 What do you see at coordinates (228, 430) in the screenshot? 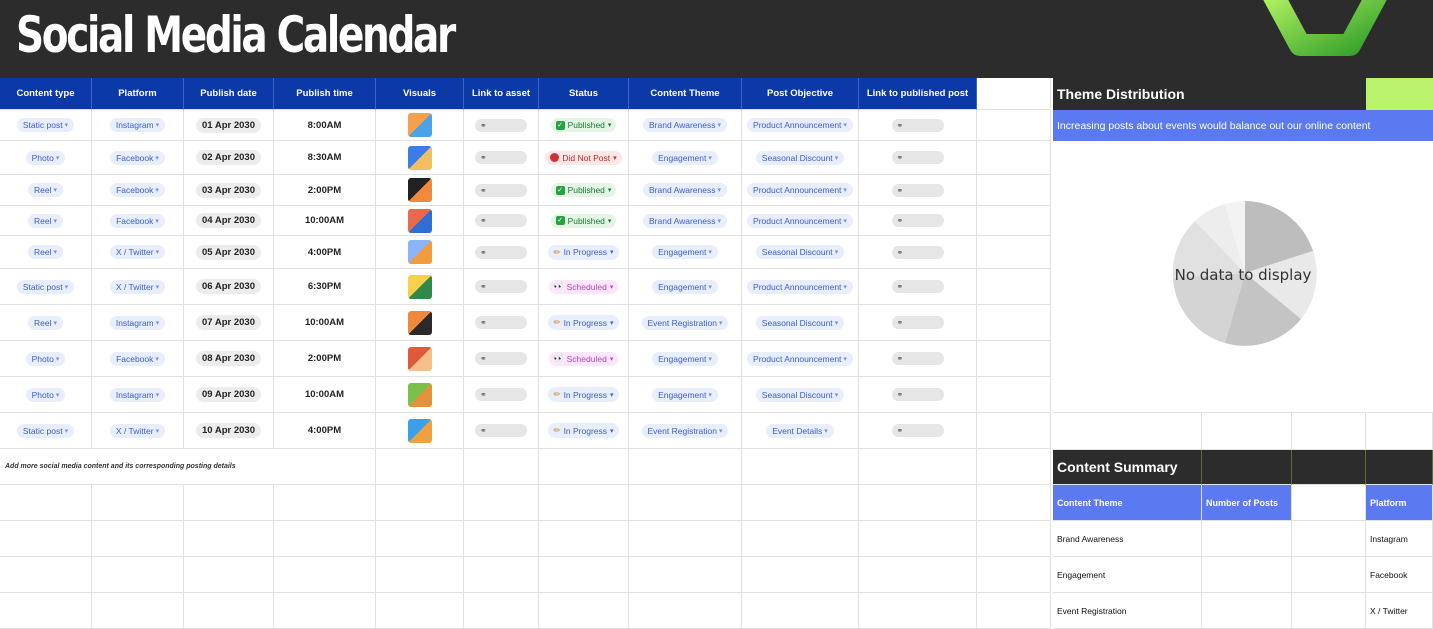
I see `publish-date: 10 Apr 2030` at bounding box center [228, 430].